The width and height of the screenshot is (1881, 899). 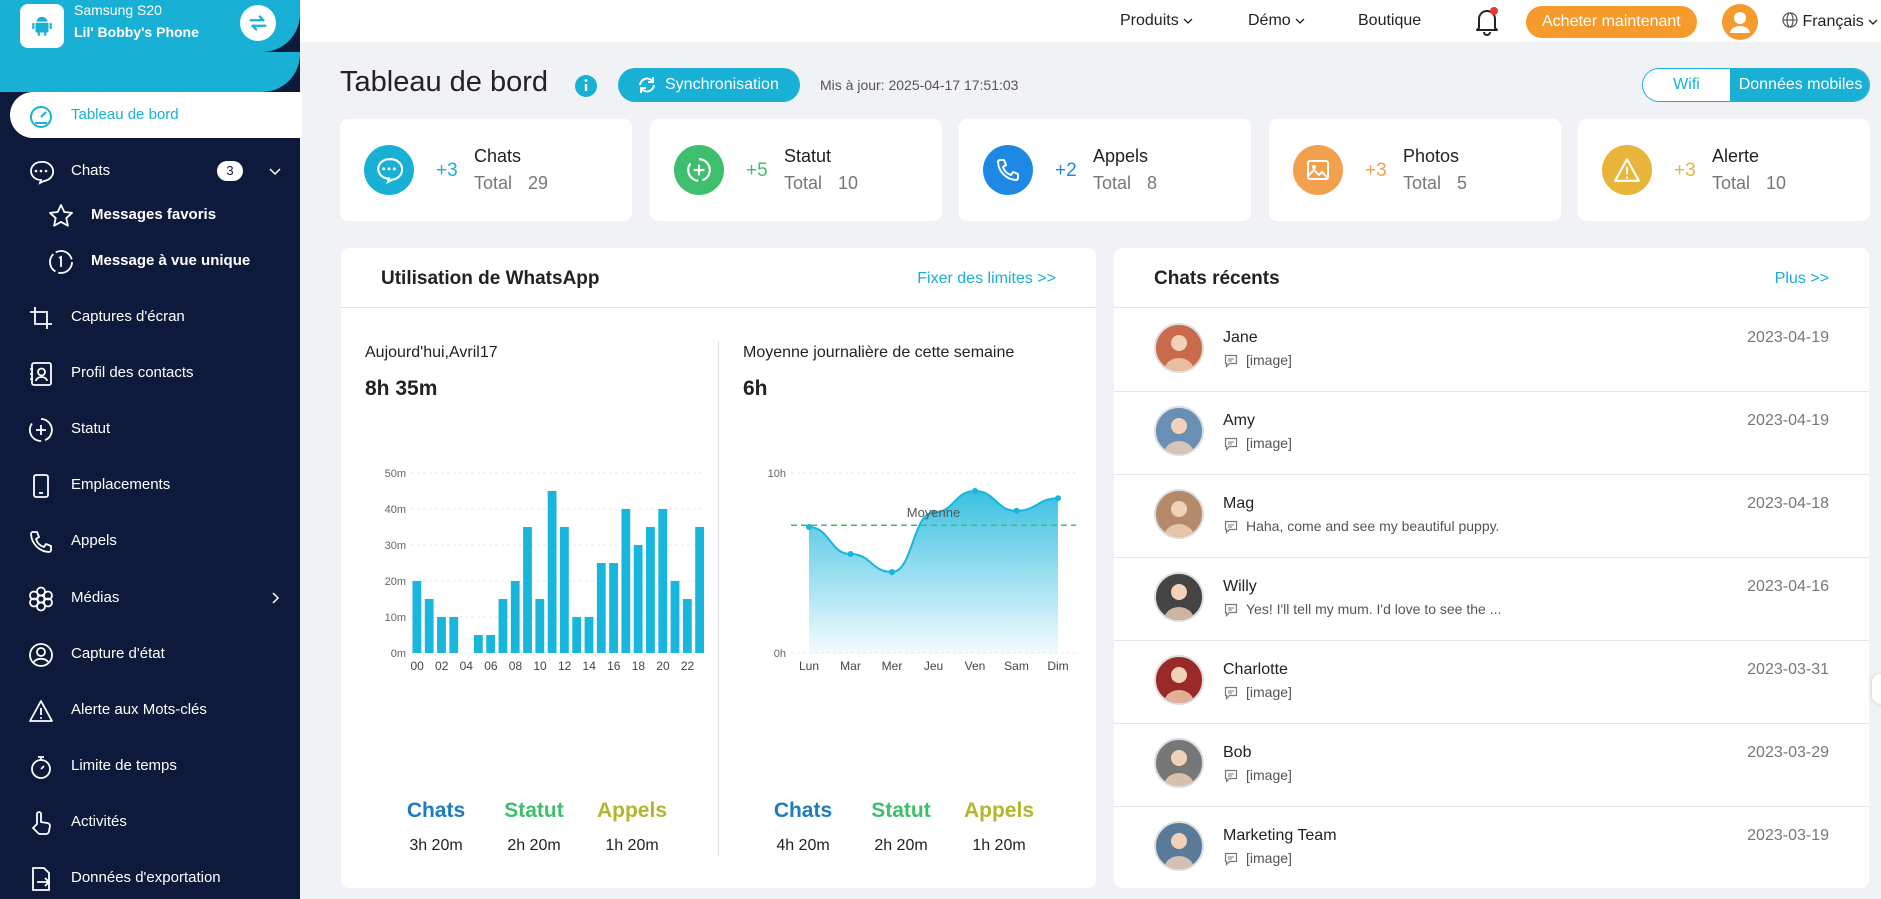 What do you see at coordinates (1790, 20) in the screenshot?
I see `globe-icon` at bounding box center [1790, 20].